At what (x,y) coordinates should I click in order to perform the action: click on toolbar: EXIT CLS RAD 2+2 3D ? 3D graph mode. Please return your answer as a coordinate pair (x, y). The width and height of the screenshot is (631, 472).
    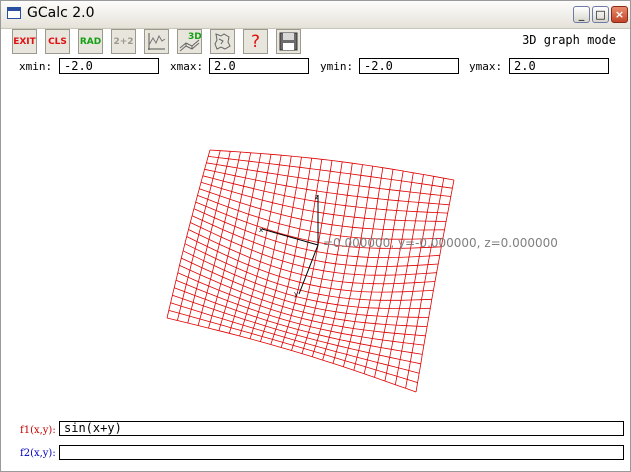
    Looking at the image, I should click on (315, 42).